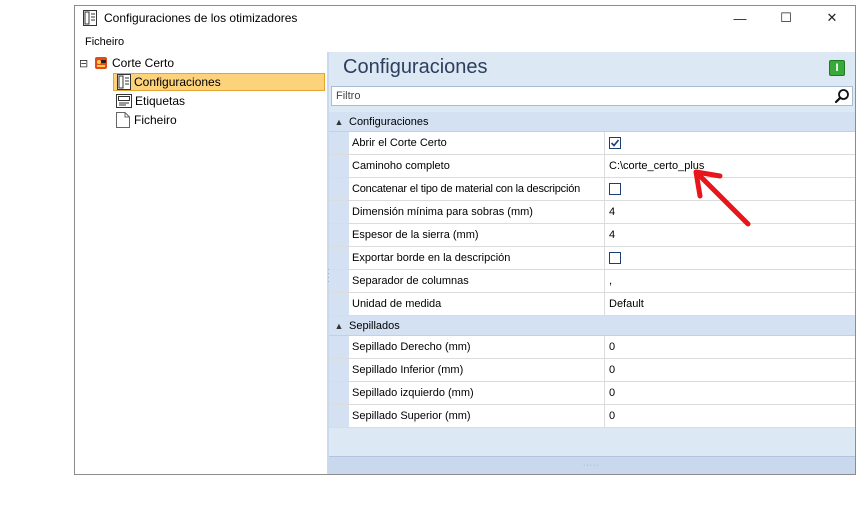 This screenshot has height=505, width=866. What do you see at coordinates (123, 120) in the screenshot?
I see `file-icon` at bounding box center [123, 120].